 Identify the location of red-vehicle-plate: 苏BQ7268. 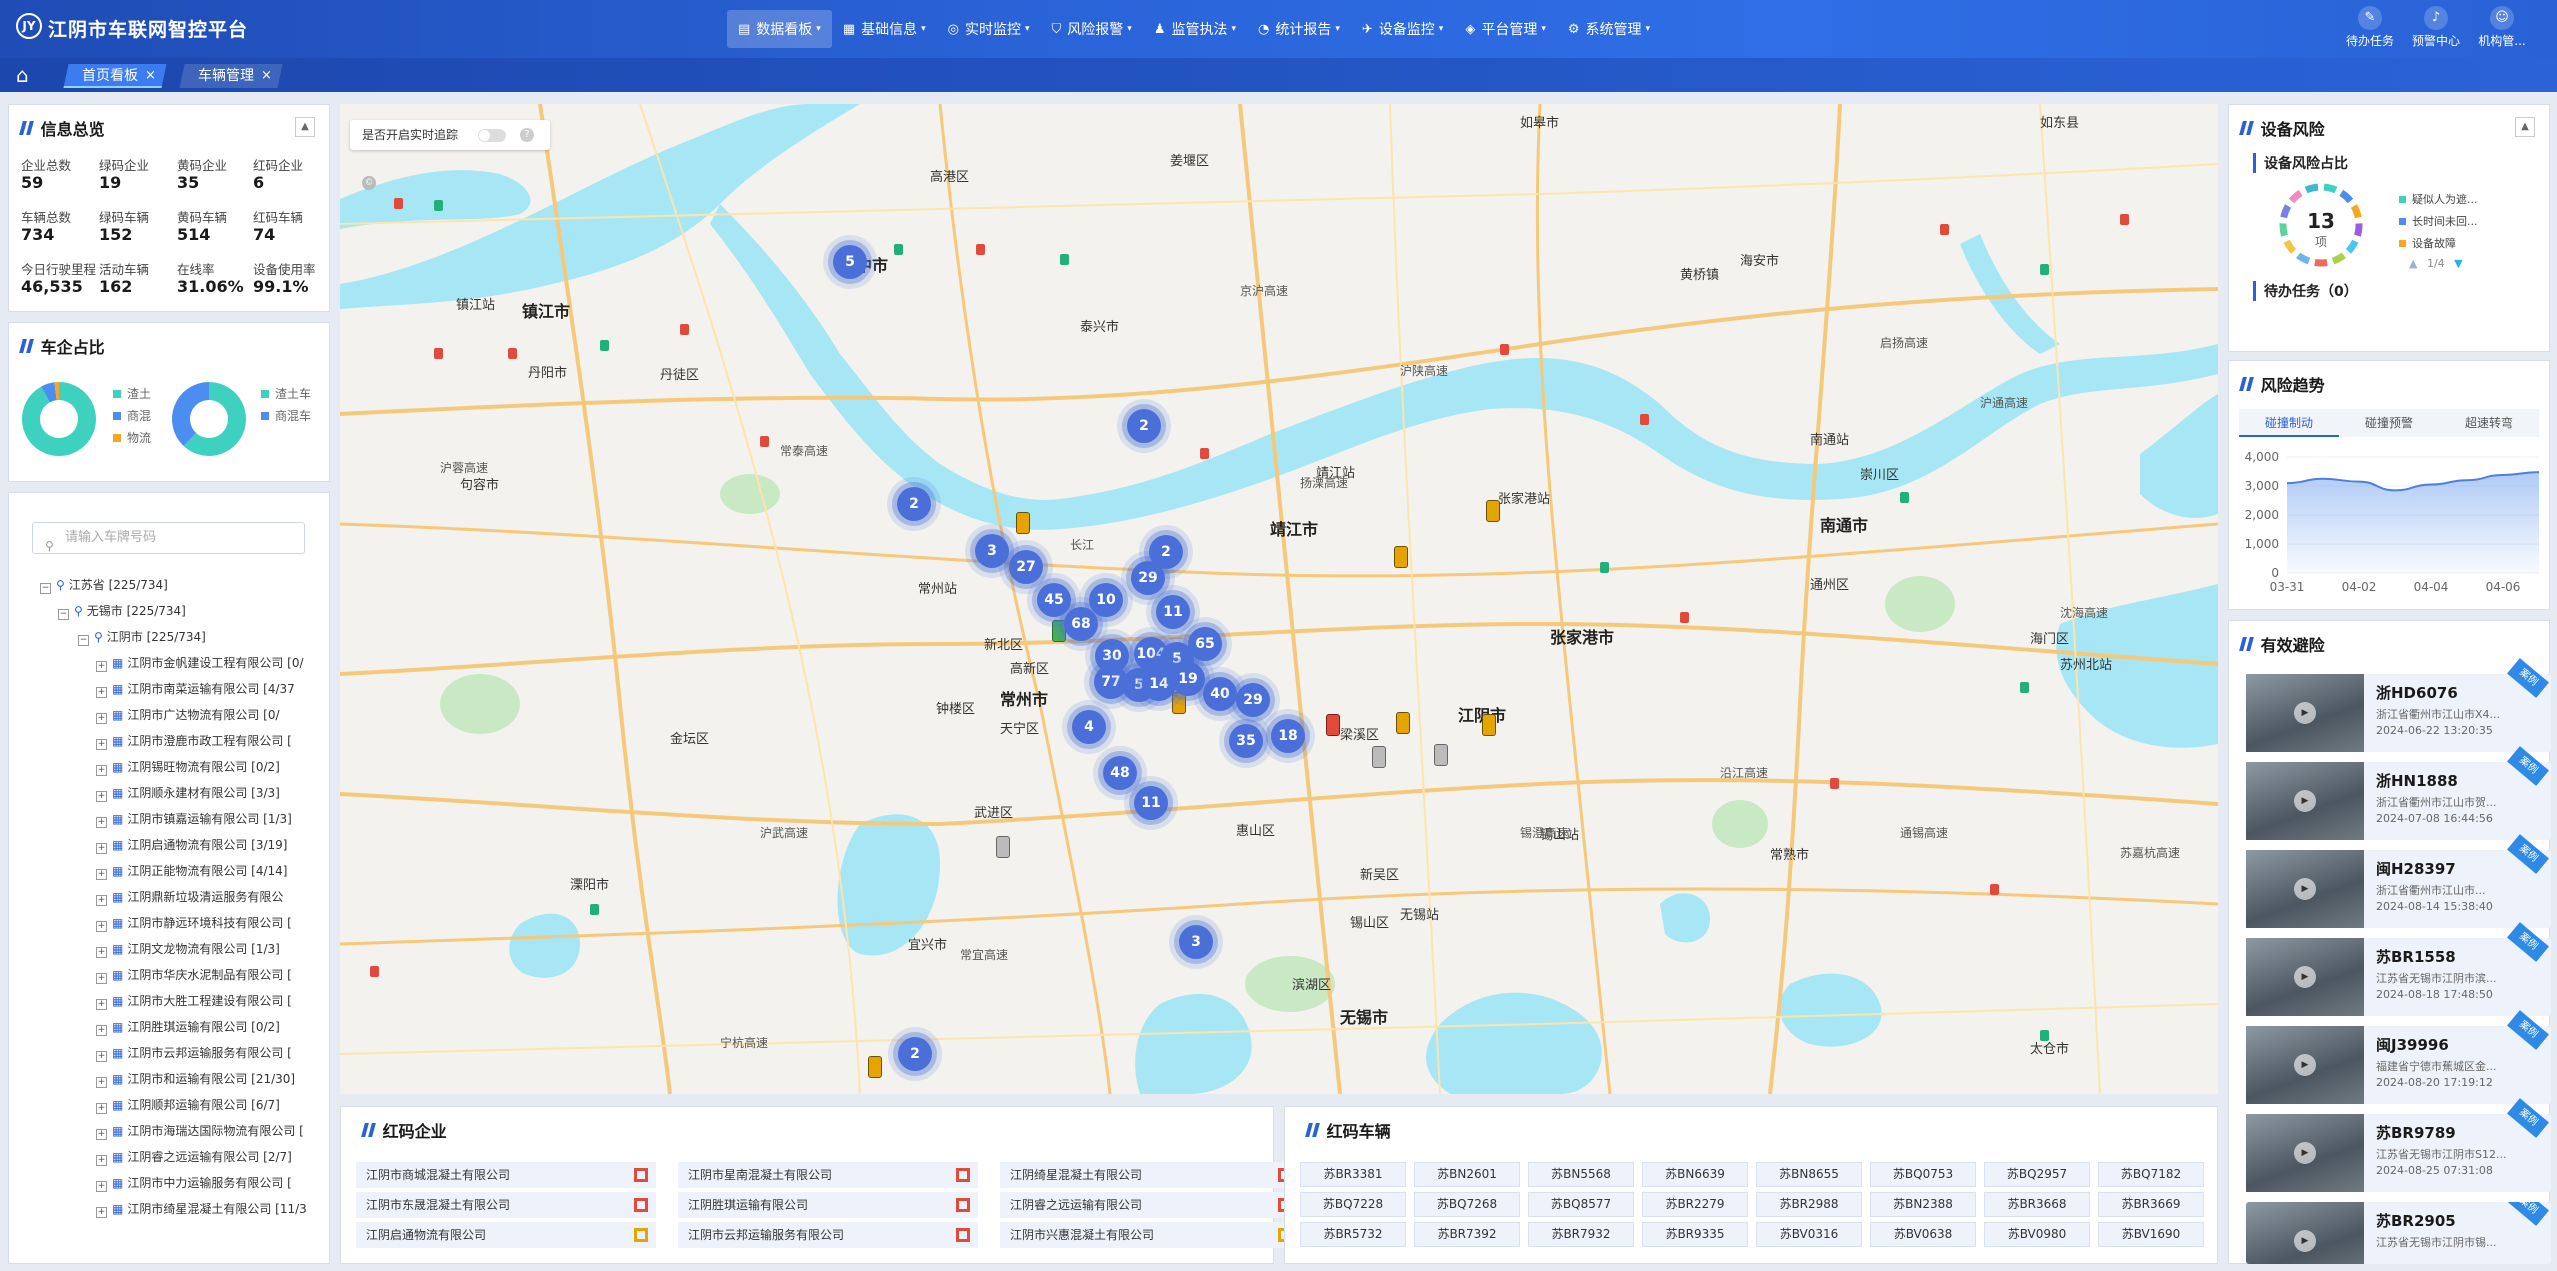
(1467, 1204).